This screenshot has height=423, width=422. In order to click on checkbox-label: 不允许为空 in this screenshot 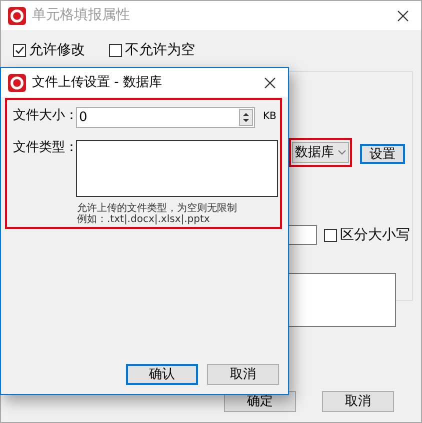, I will do `click(160, 50)`.